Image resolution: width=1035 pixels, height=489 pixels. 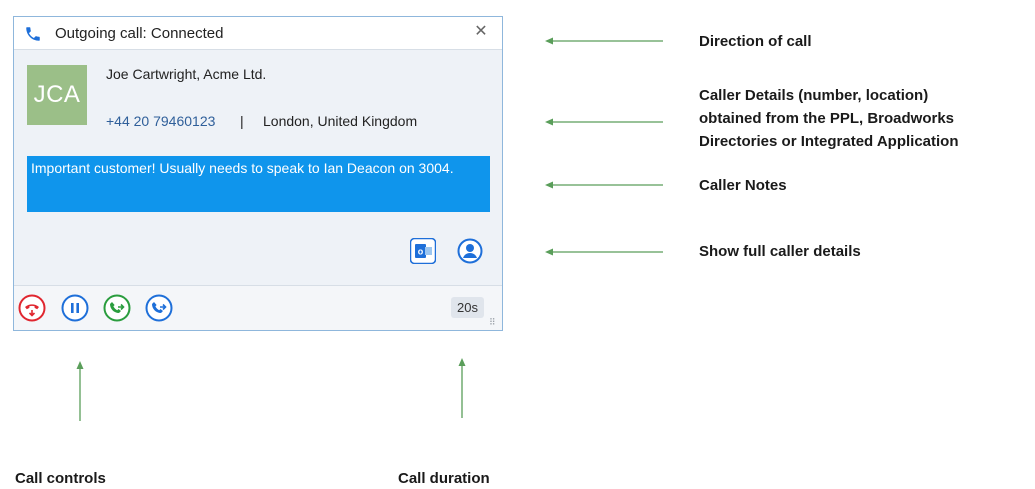 I want to click on blind-transfer-button, so click(x=159, y=308).